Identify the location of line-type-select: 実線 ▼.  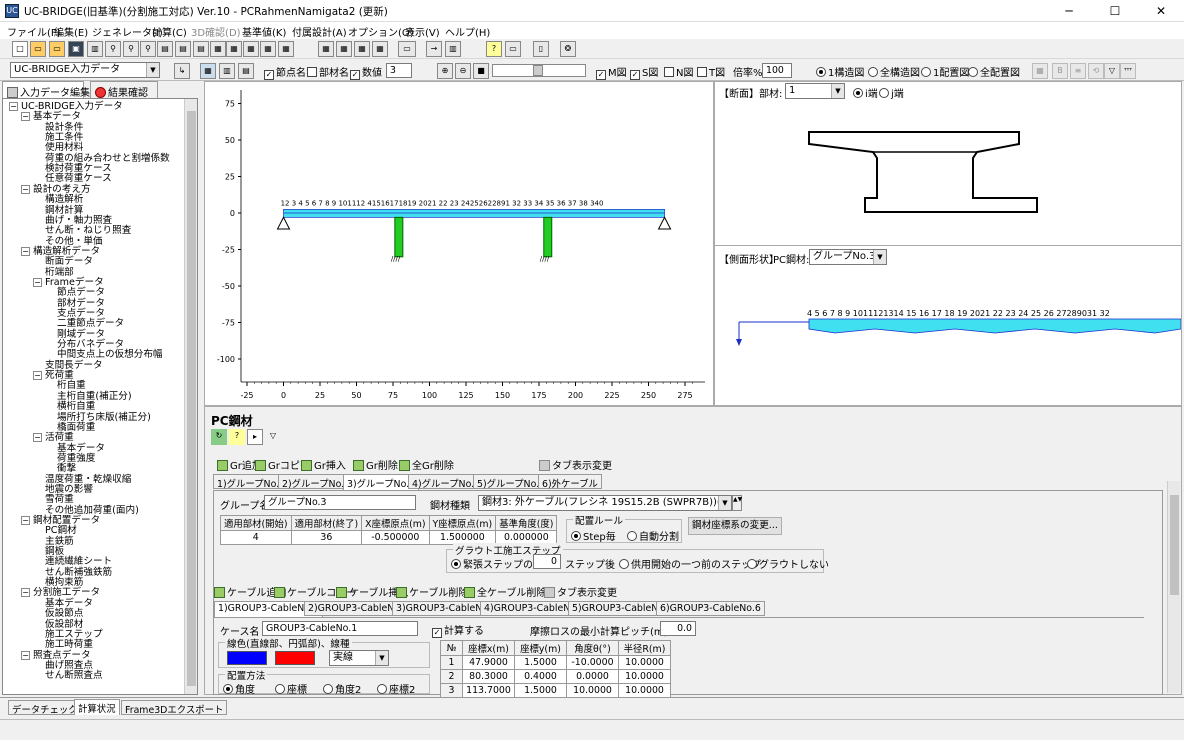
(359, 658).